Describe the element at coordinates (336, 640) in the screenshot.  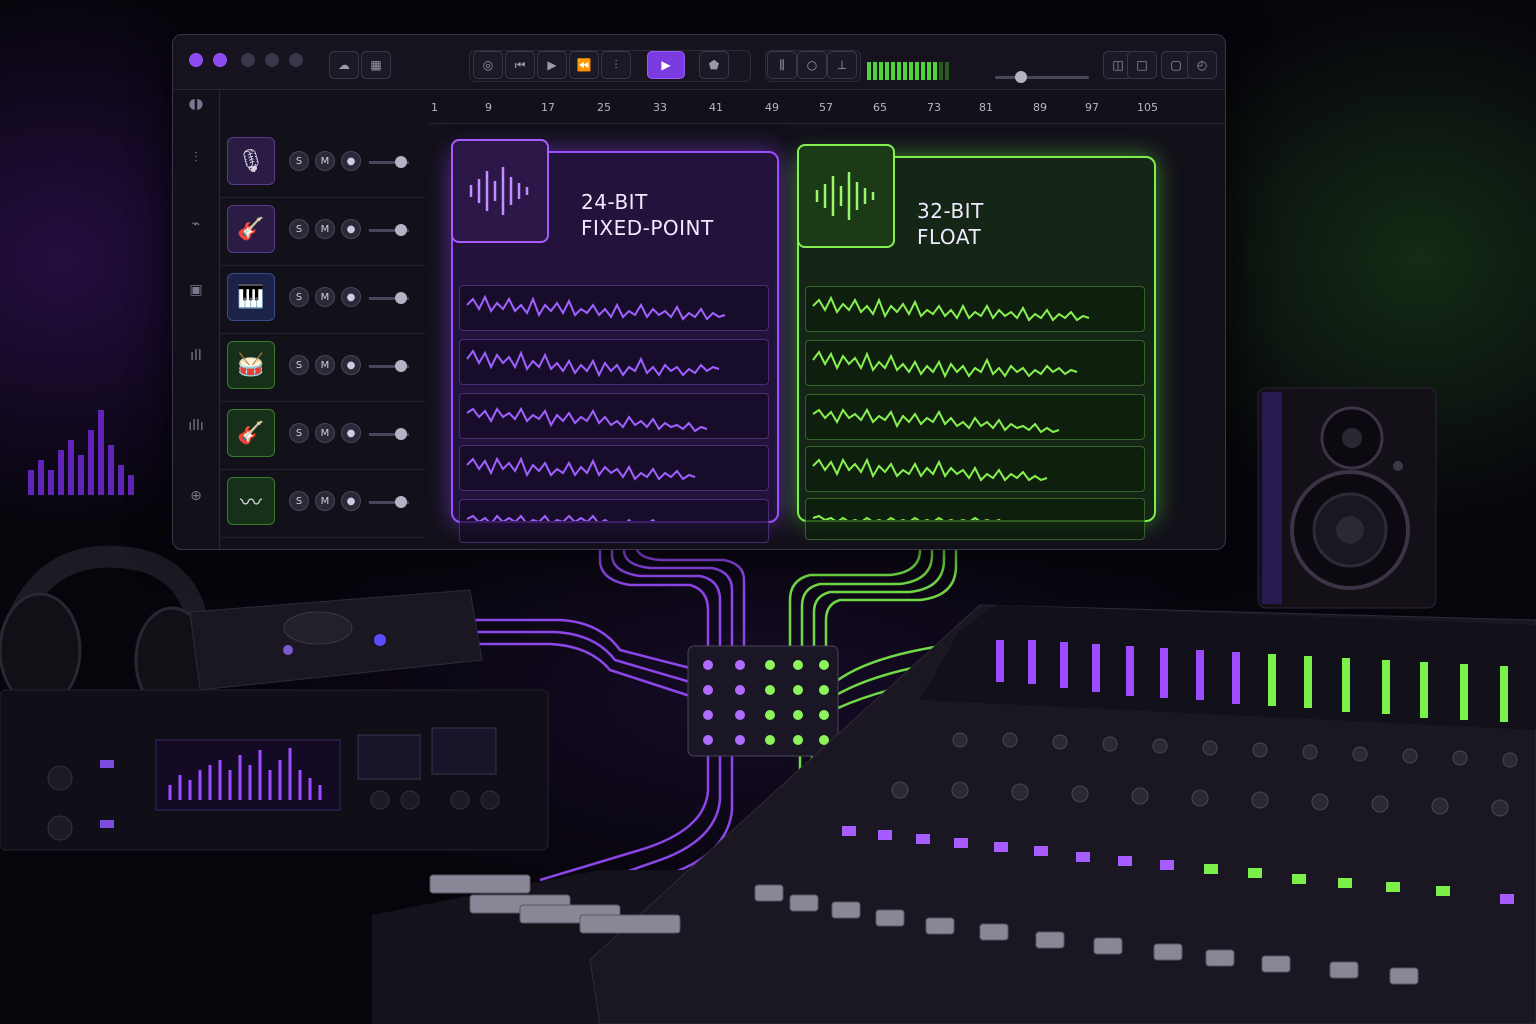
I see `audio-interface` at that location.